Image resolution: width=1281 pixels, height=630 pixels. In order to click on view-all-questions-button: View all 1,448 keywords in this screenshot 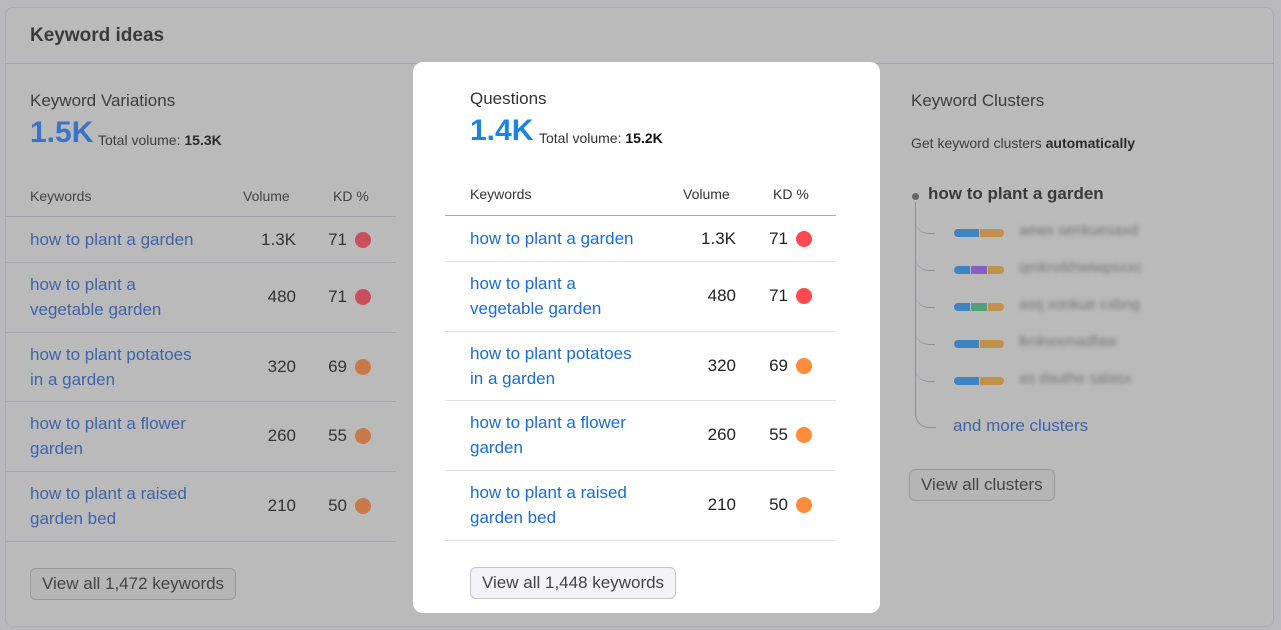, I will do `click(573, 583)`.